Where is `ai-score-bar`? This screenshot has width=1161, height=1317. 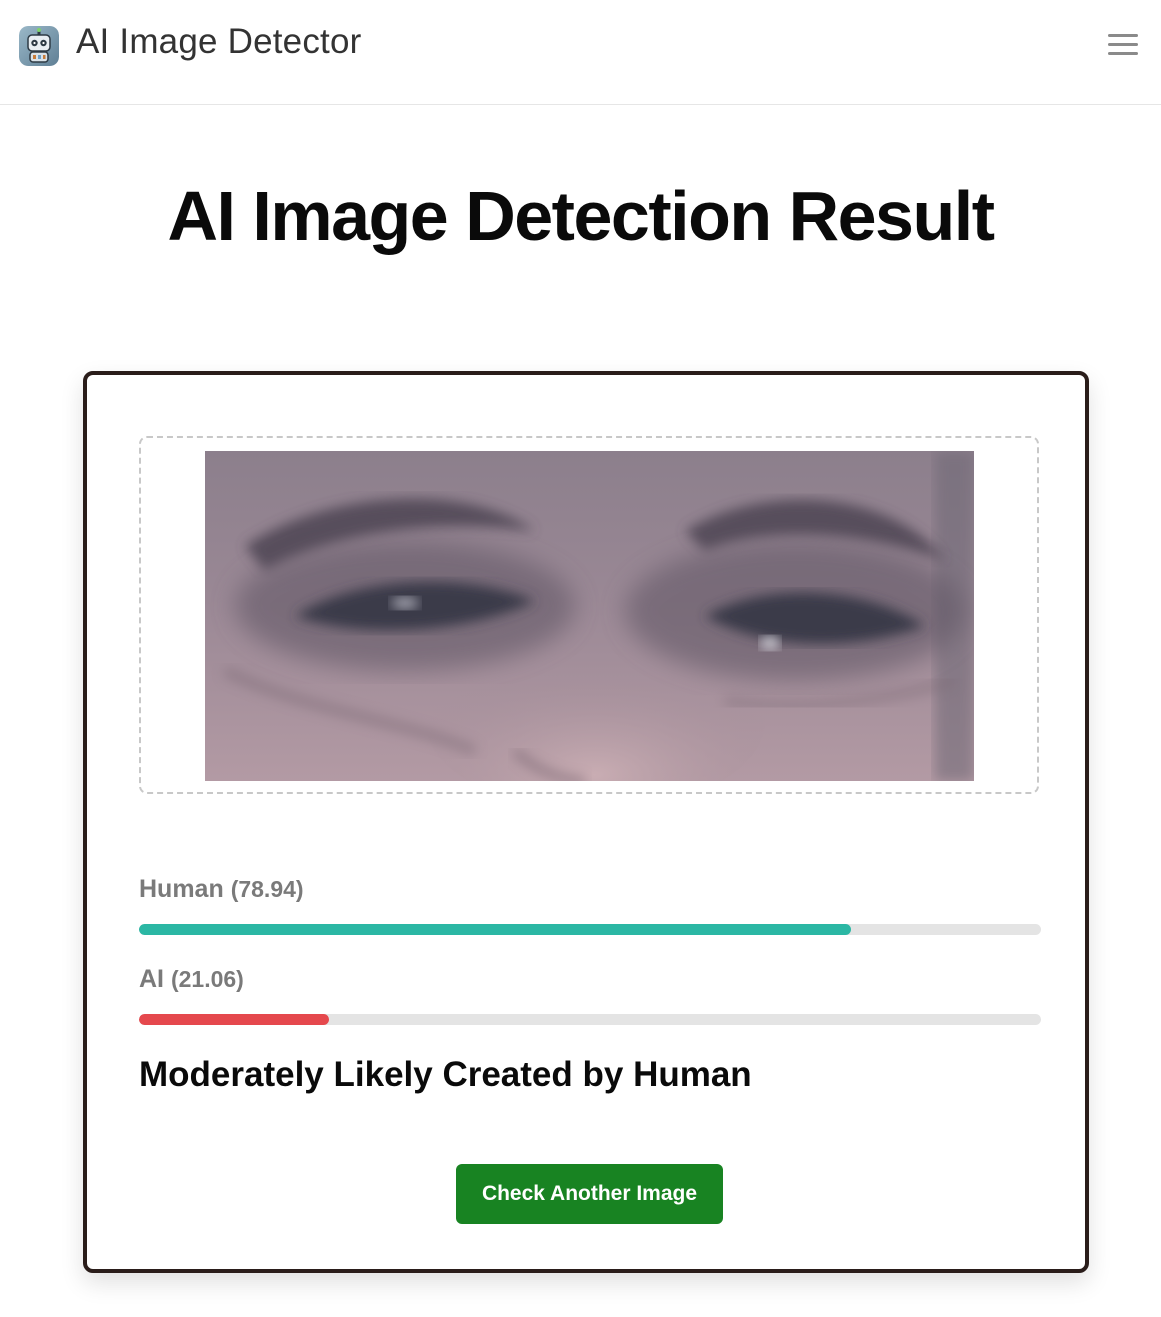 ai-score-bar is located at coordinates (590, 1019).